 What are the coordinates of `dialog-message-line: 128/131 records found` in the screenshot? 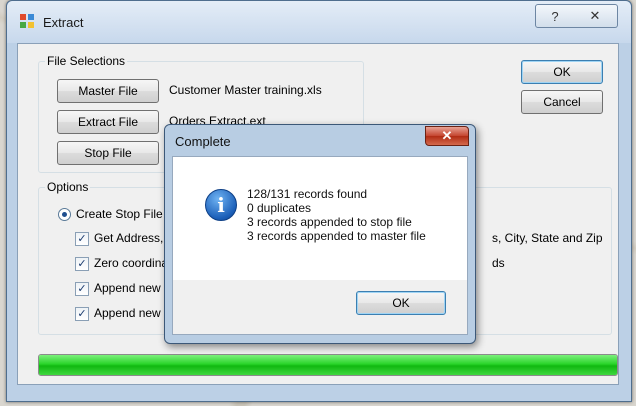 It's located at (307, 194).